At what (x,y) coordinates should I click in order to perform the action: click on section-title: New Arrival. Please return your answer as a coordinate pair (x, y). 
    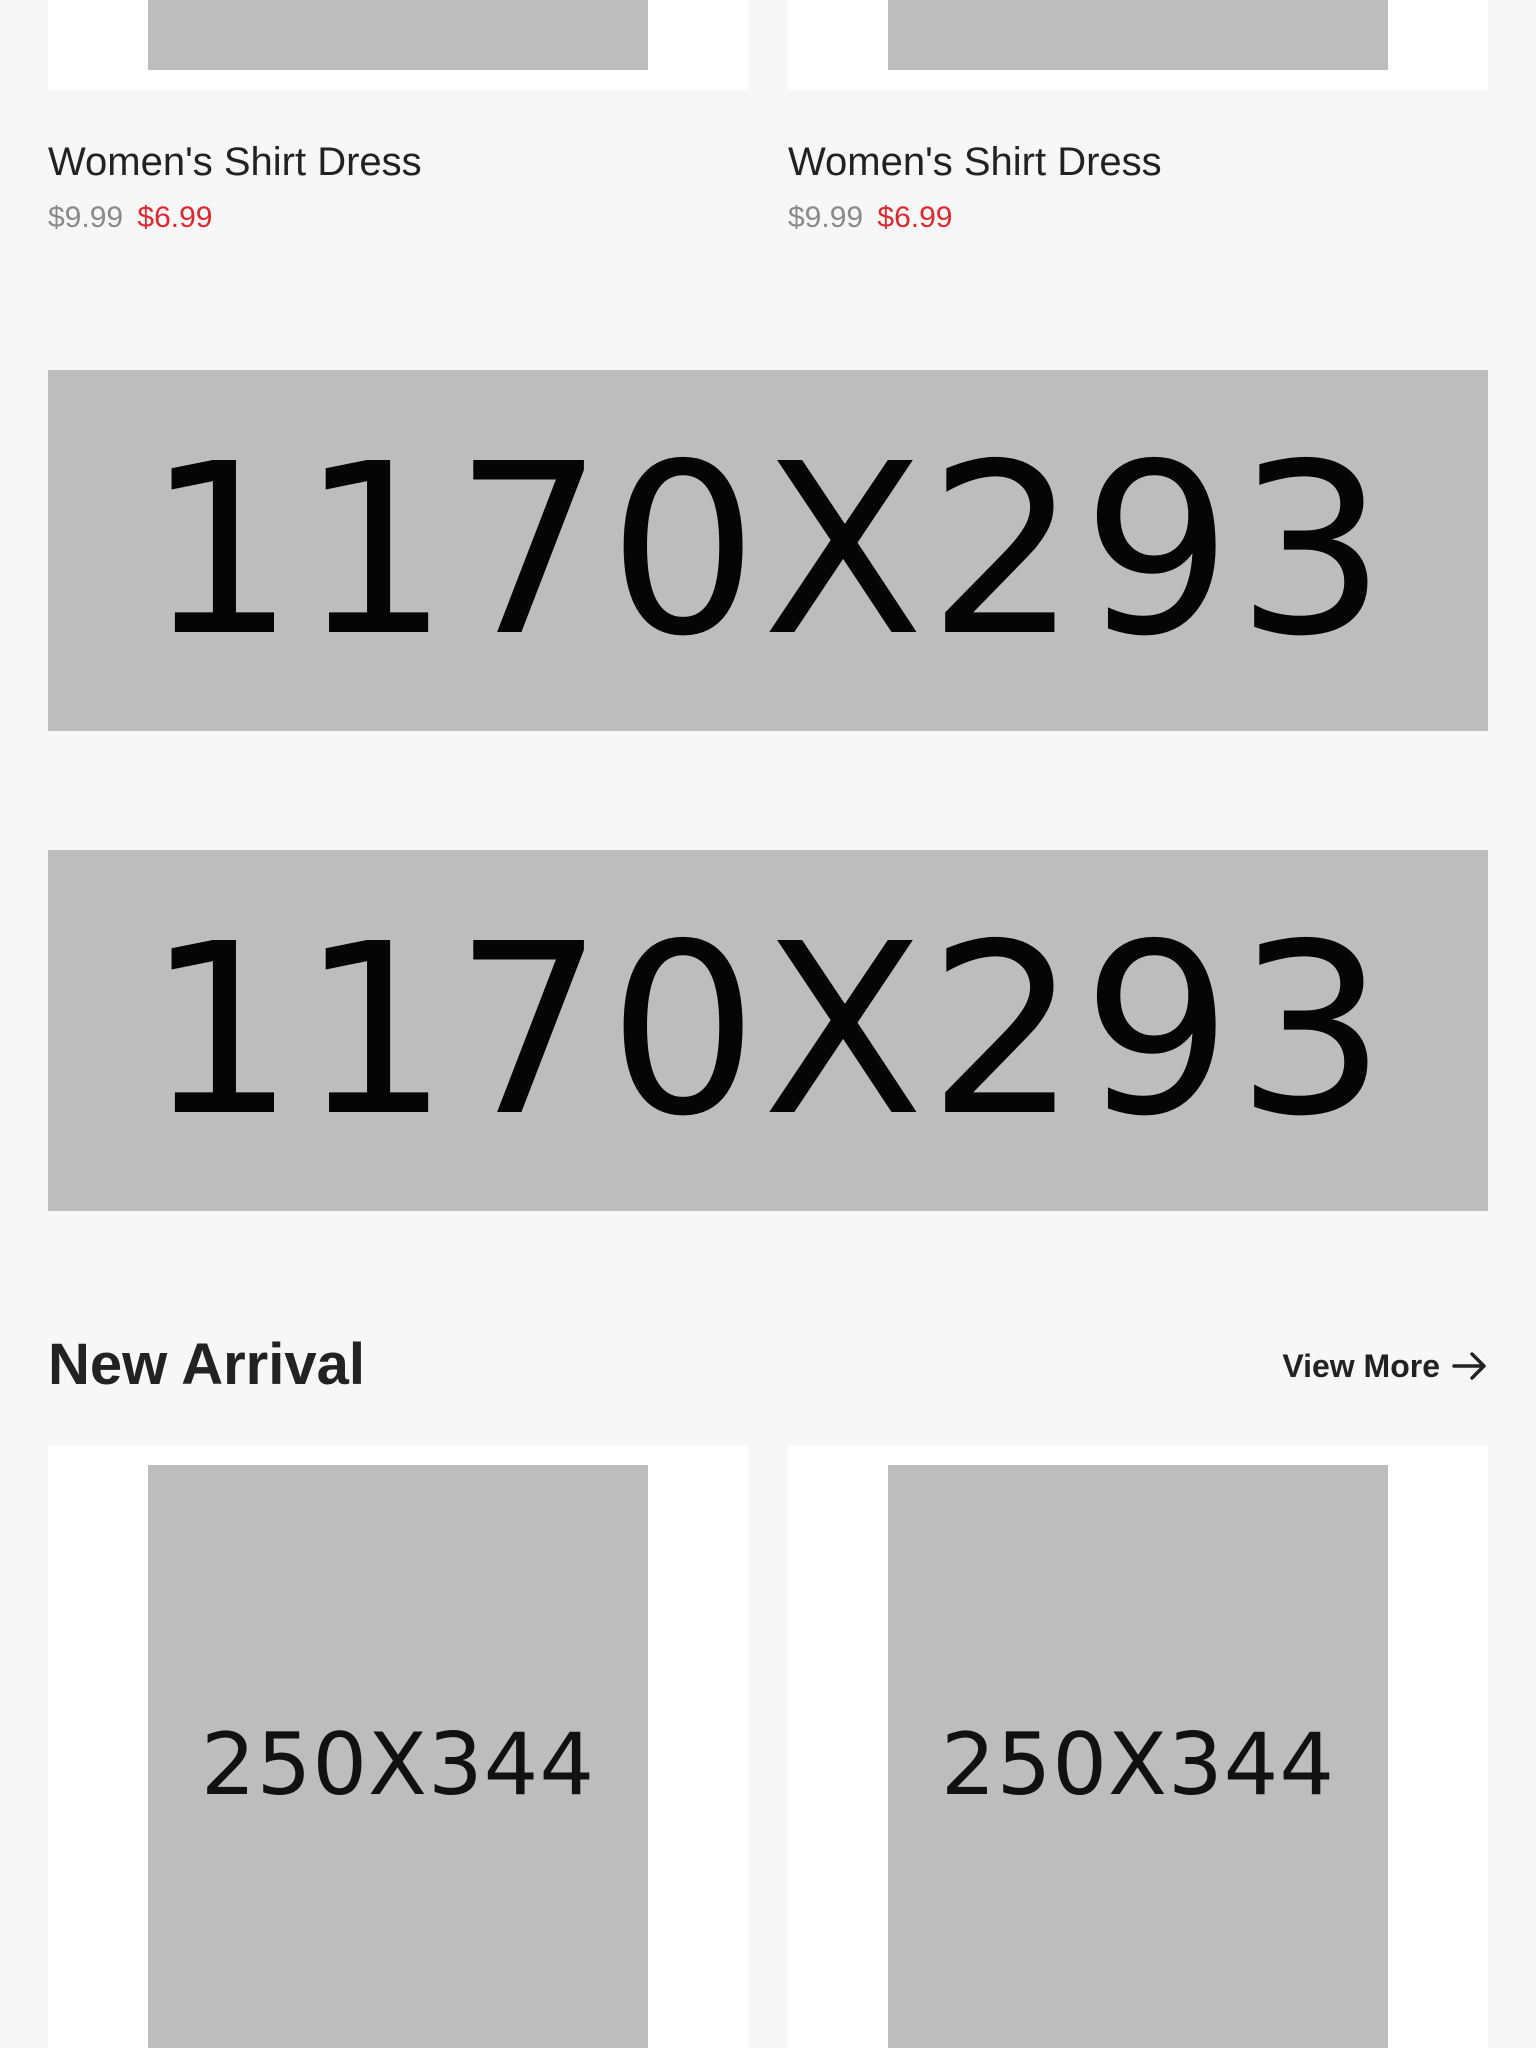
    Looking at the image, I should click on (206, 1364).